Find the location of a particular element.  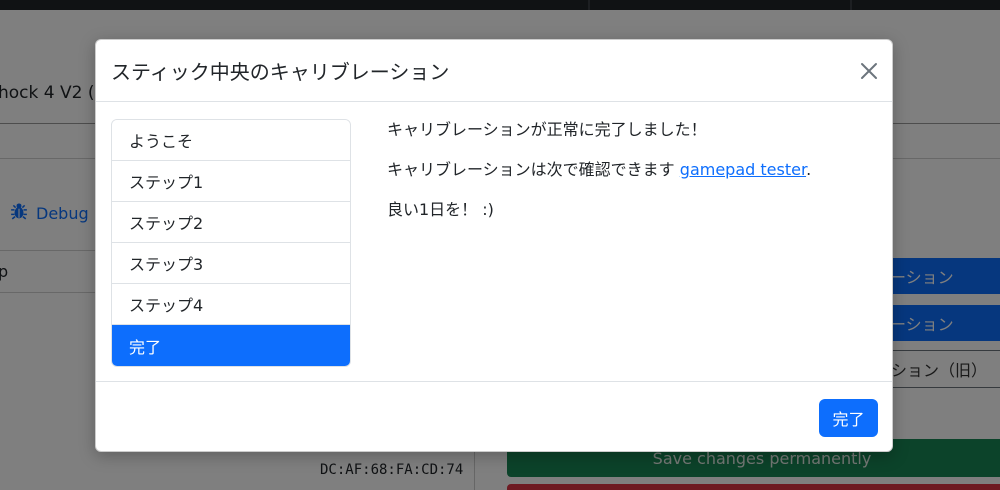

steps-list: ようこそ ステップ1 ステップ2 ステップ3 ステップ4 完了 is located at coordinates (231, 243).